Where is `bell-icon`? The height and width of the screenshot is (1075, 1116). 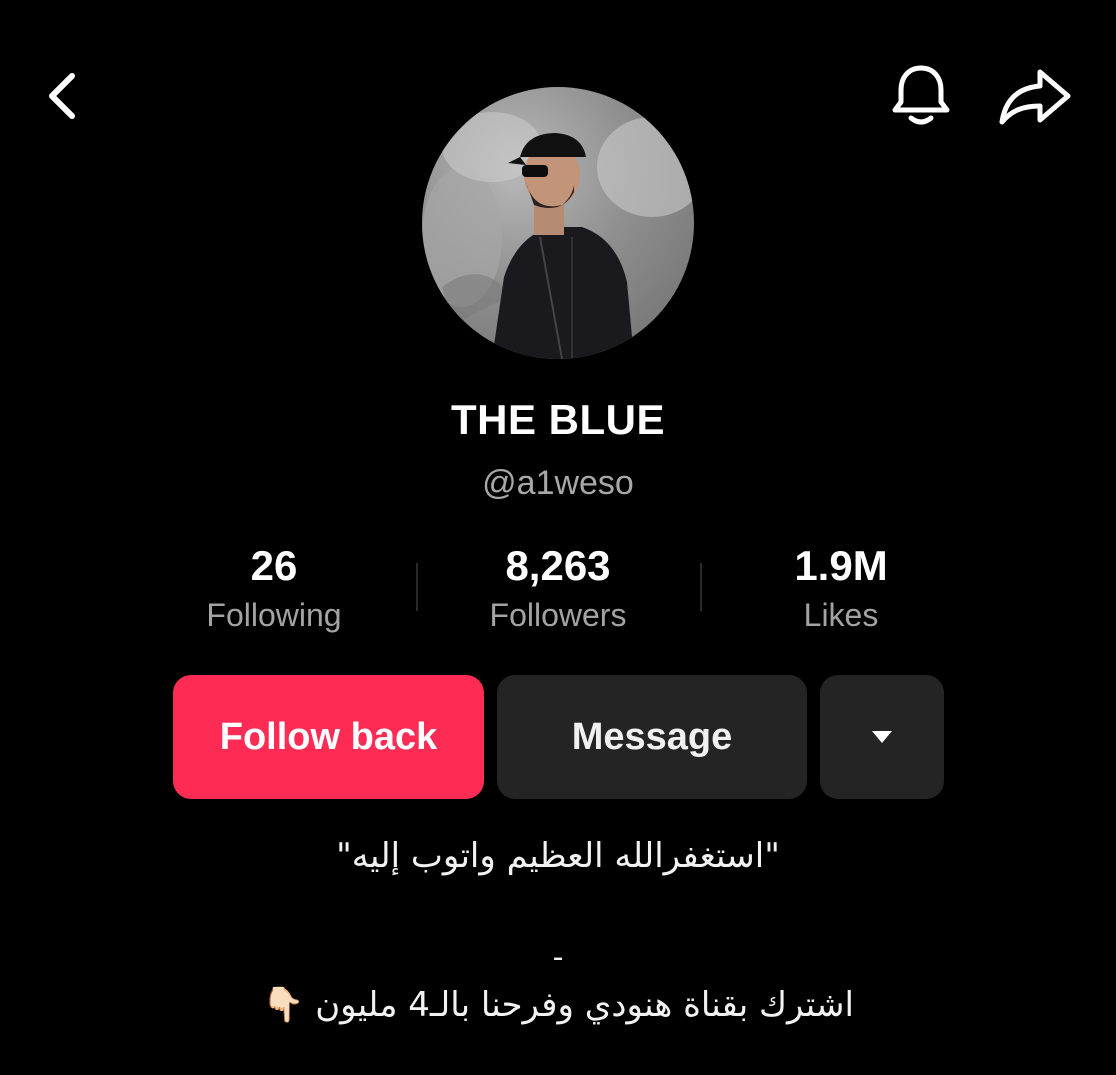 bell-icon is located at coordinates (921, 96).